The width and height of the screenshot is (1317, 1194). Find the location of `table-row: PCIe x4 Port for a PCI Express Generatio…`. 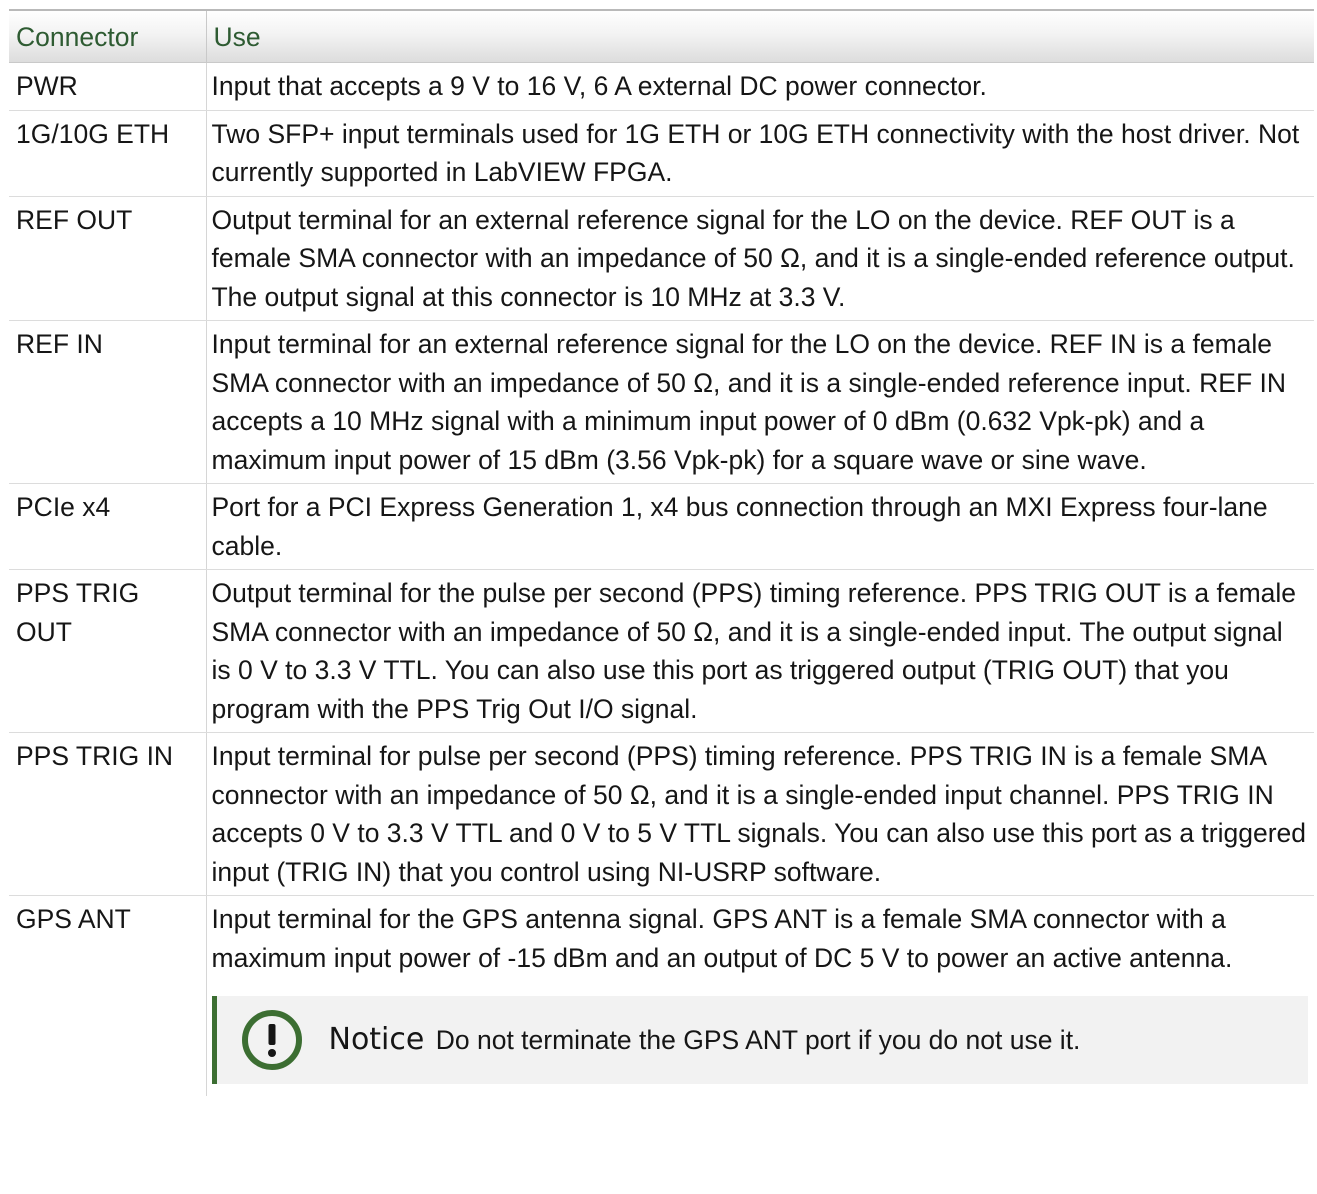

table-row: PCIe x4 Port for a PCI Express Generatio… is located at coordinates (661, 526).